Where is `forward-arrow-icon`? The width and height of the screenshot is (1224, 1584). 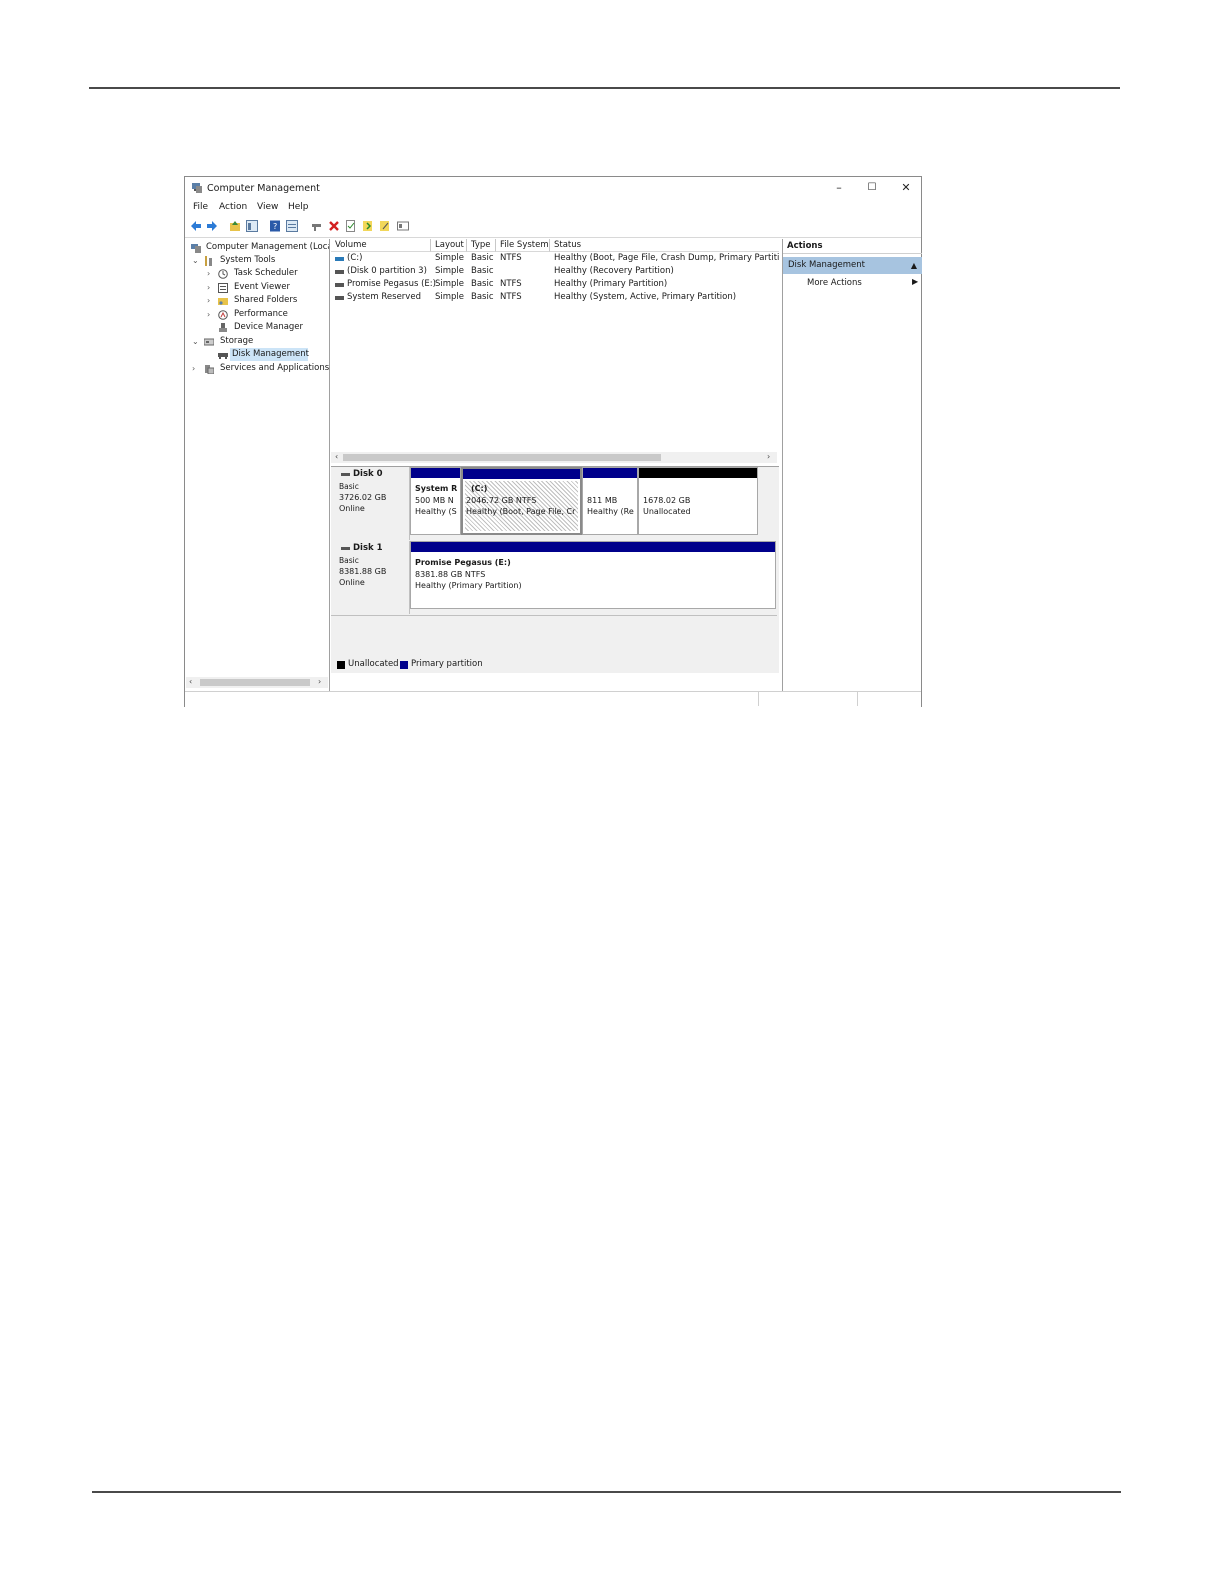
forward-arrow-icon is located at coordinates (212, 226).